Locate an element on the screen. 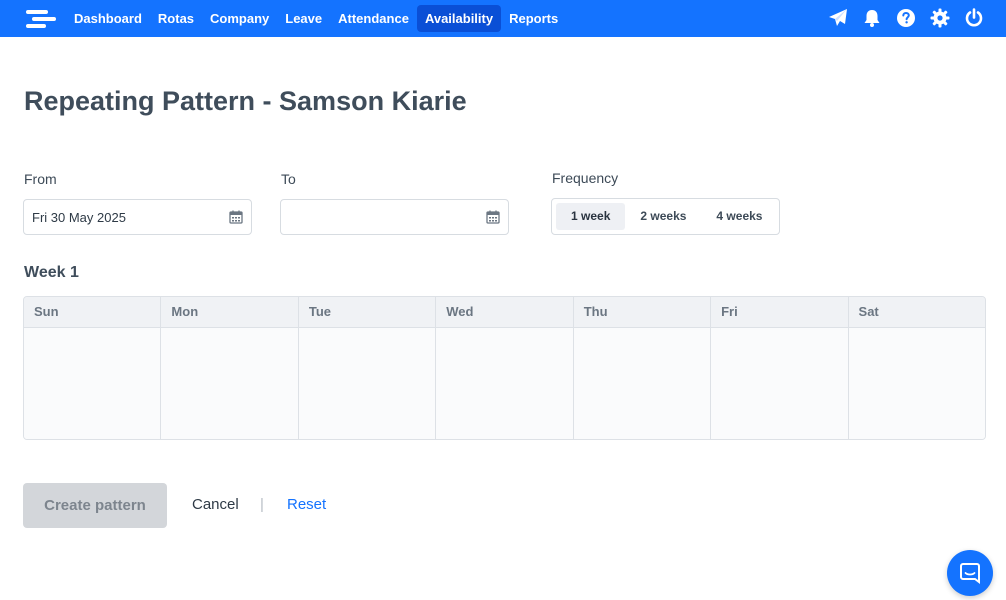 This screenshot has width=1006, height=600. day-header: Thu is located at coordinates (642, 312).